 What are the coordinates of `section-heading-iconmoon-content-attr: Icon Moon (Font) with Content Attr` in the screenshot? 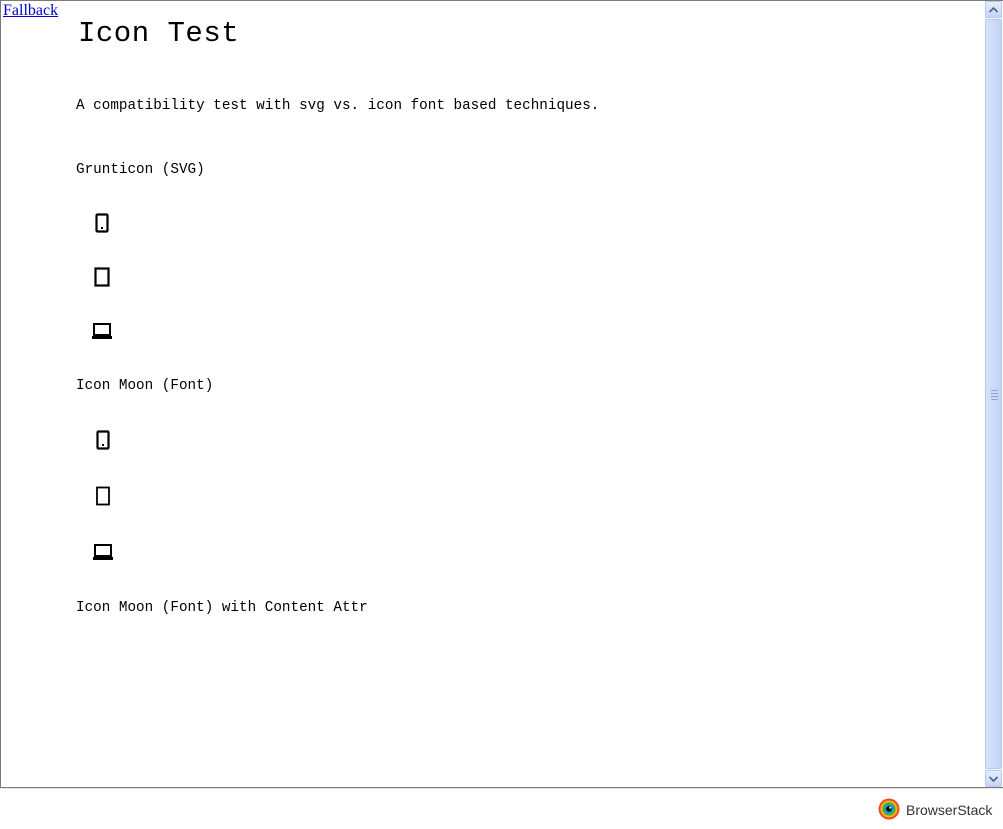 It's located at (222, 608).